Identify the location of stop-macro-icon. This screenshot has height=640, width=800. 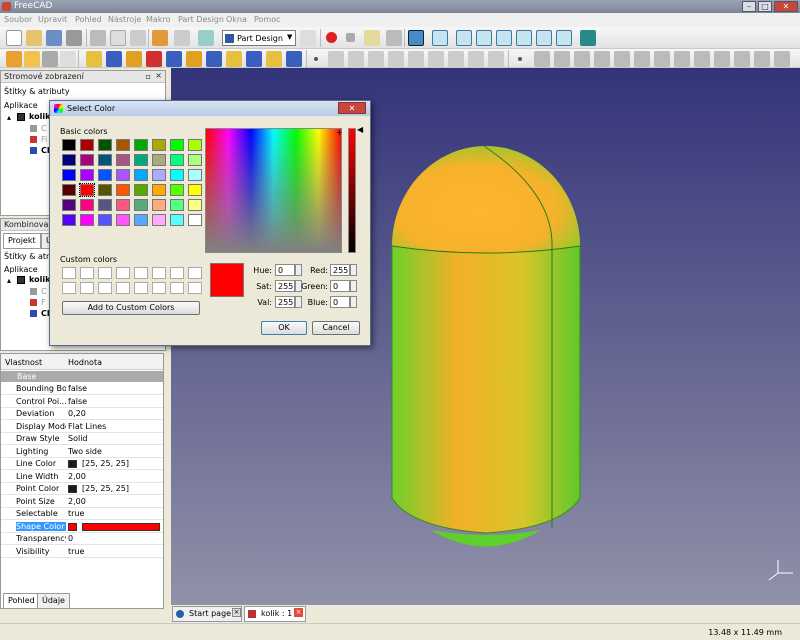
(350, 37).